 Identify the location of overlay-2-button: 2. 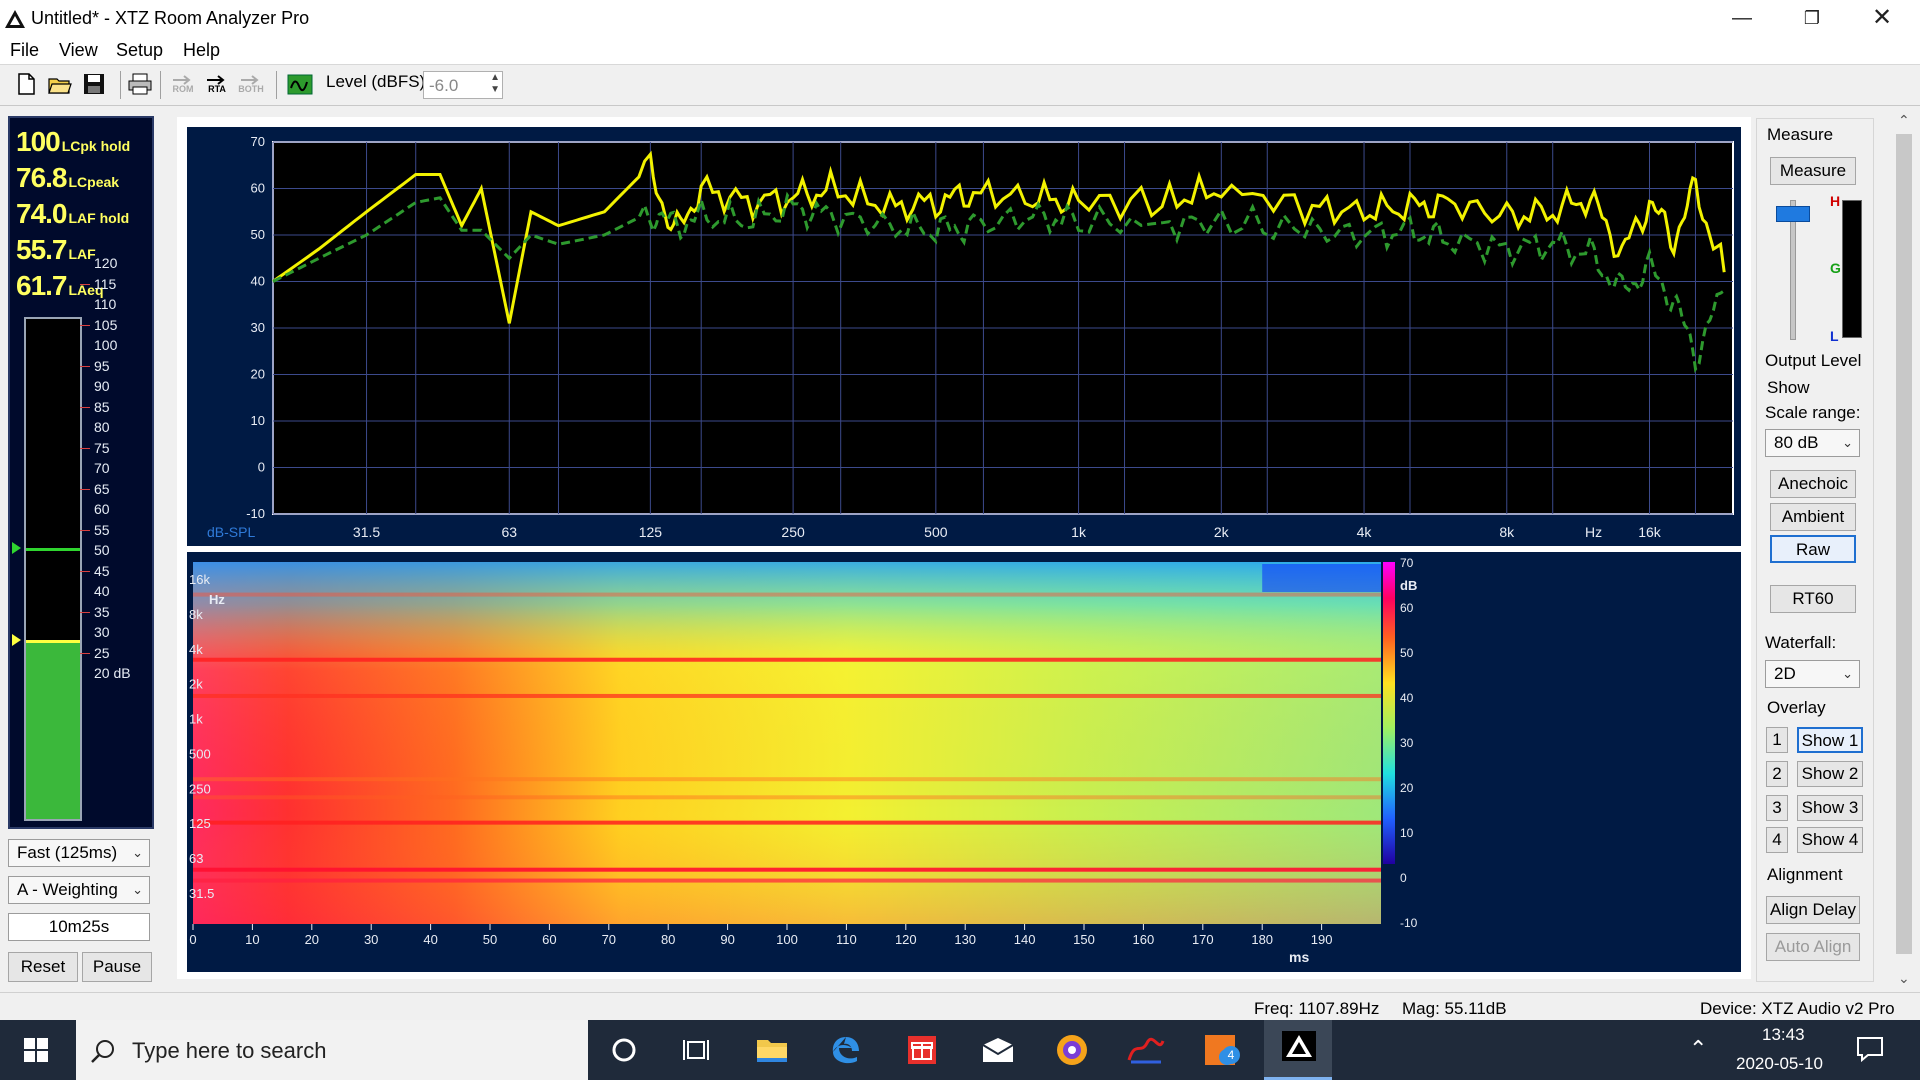
(1777, 774).